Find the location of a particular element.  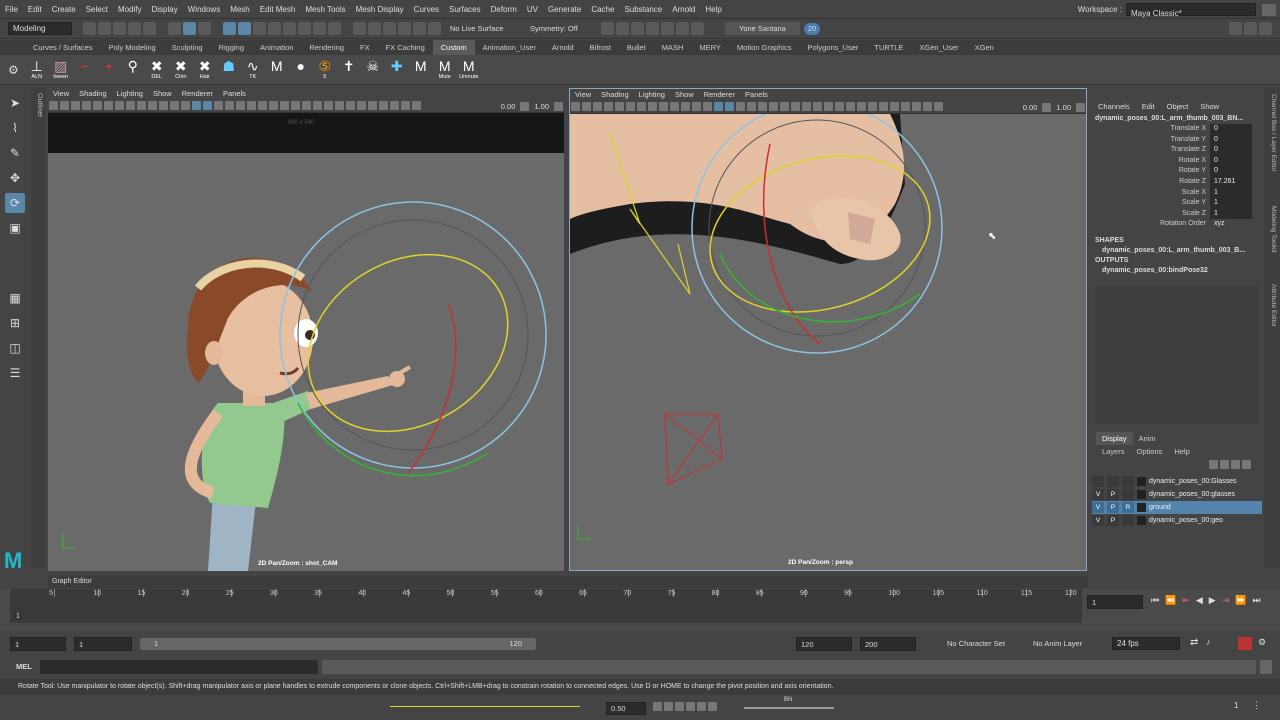

menu-arnold: Arnold is located at coordinates (683, 9).